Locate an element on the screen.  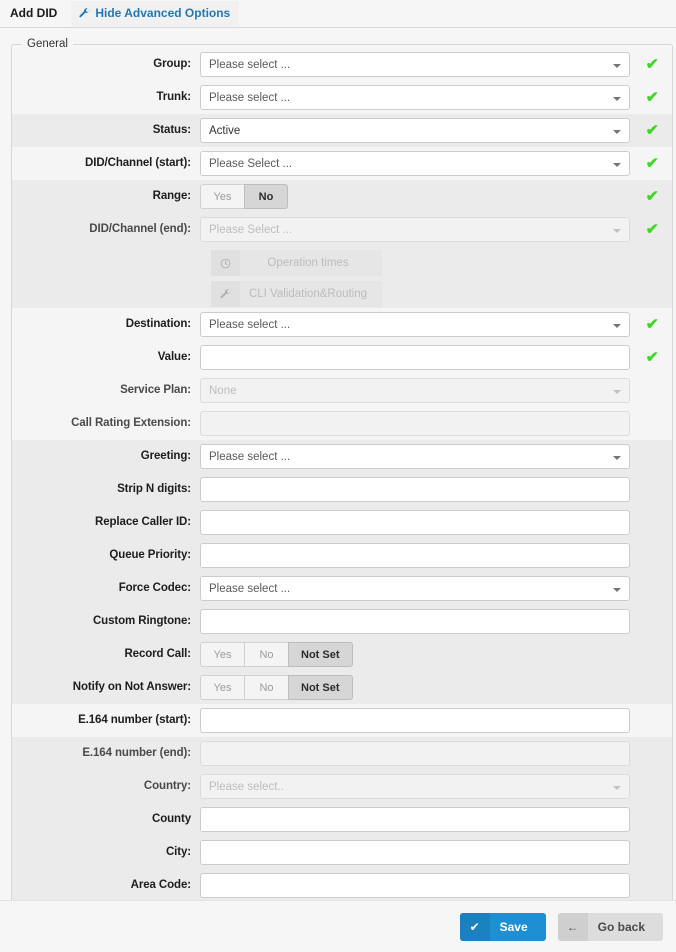
county-input is located at coordinates (415, 819).